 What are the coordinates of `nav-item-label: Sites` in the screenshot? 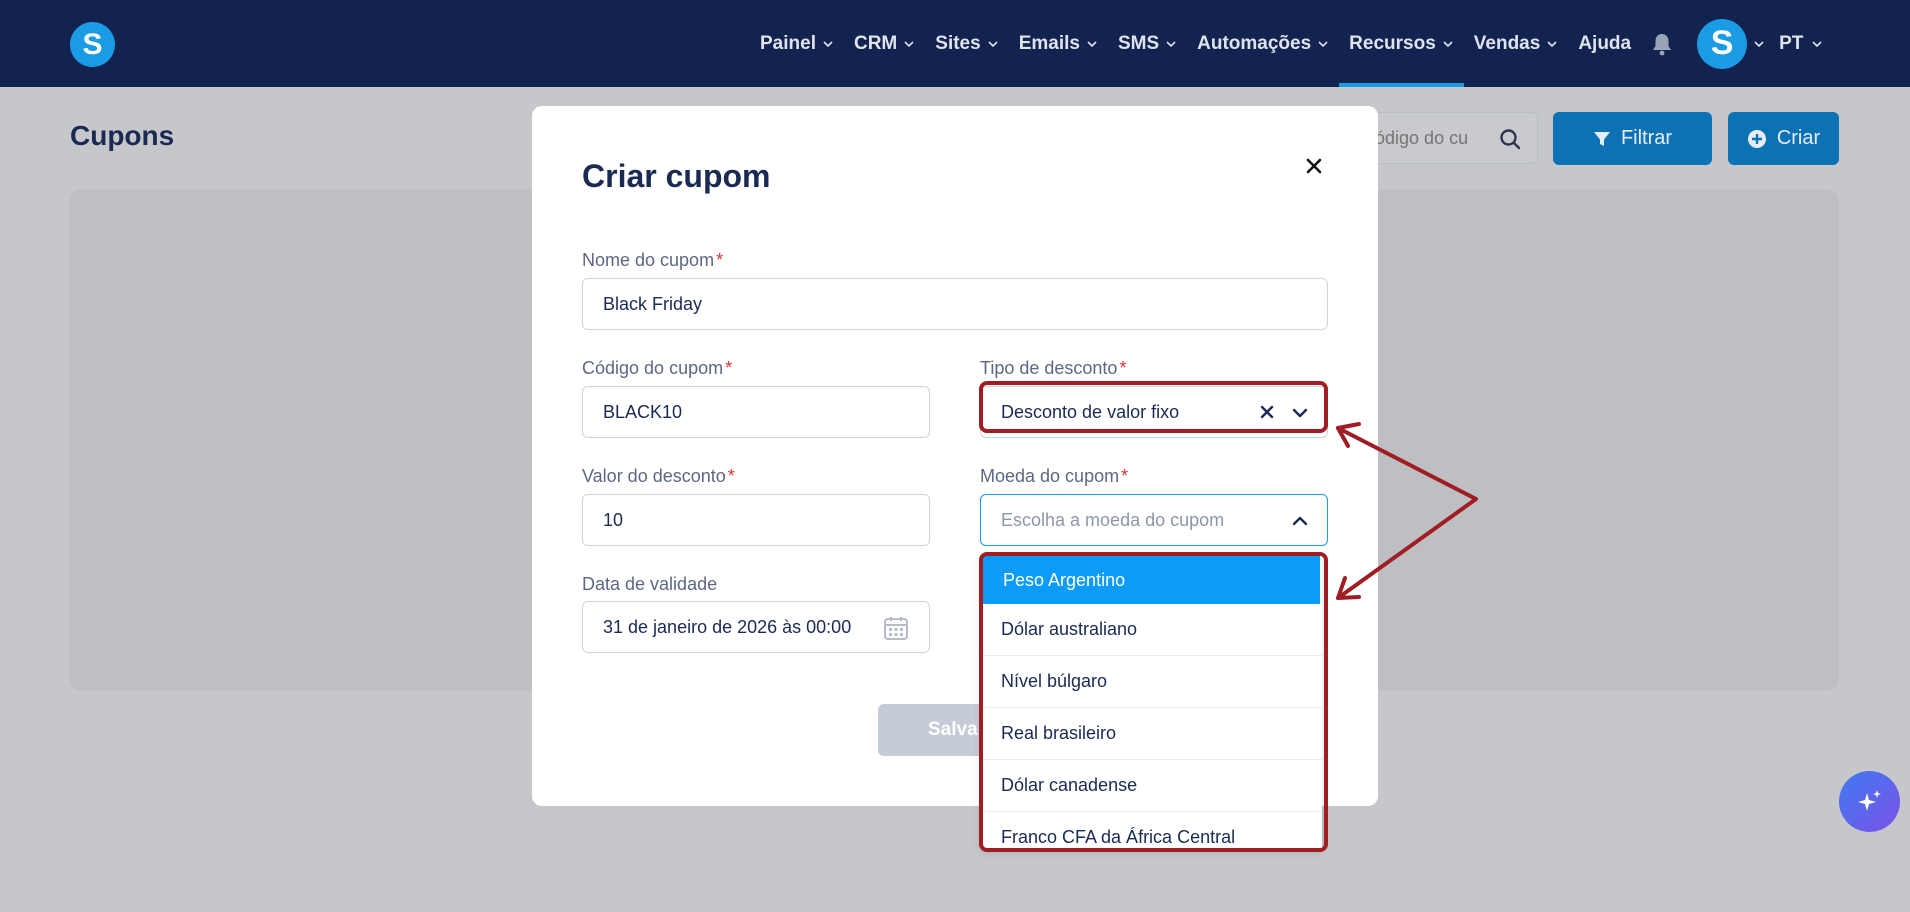 It's located at (958, 43).